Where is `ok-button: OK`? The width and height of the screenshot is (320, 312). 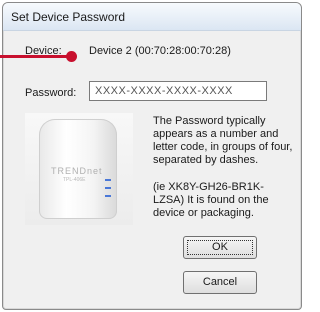
ok-button: OK is located at coordinates (220, 247).